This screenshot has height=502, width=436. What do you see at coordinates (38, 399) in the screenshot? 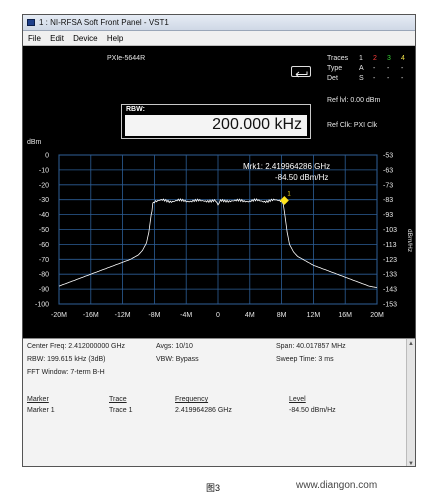
I see `marker-table-header-marker: Marker` at bounding box center [38, 399].